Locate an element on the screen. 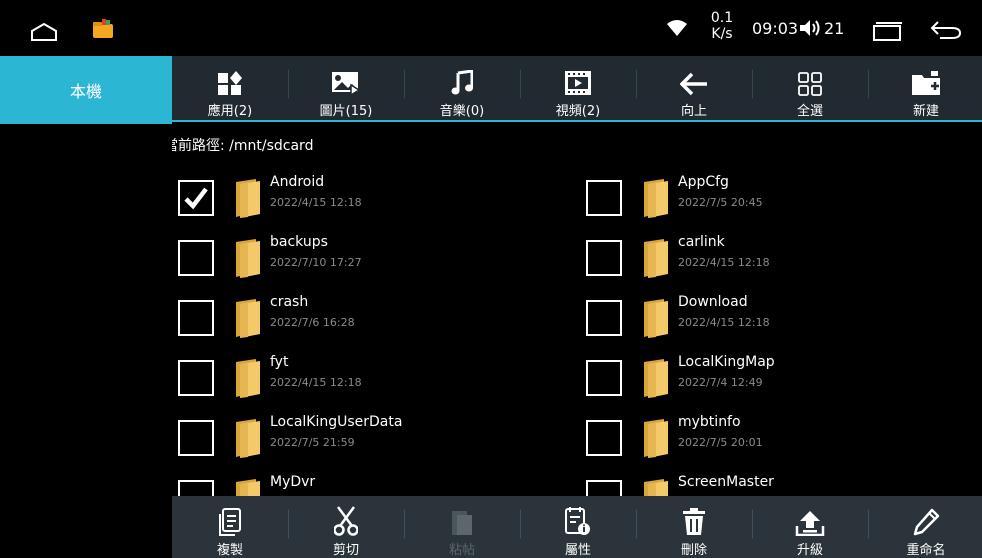 The height and width of the screenshot is (558, 982). videos-button: 視頻(2) is located at coordinates (578, 89).